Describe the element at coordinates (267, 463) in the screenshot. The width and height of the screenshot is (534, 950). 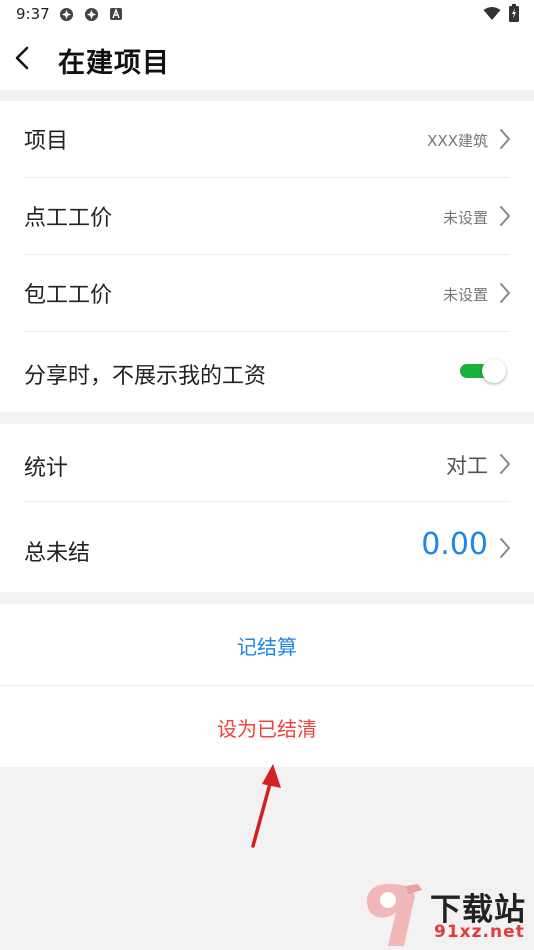
I see `statistics-row: 统计 对工` at that location.